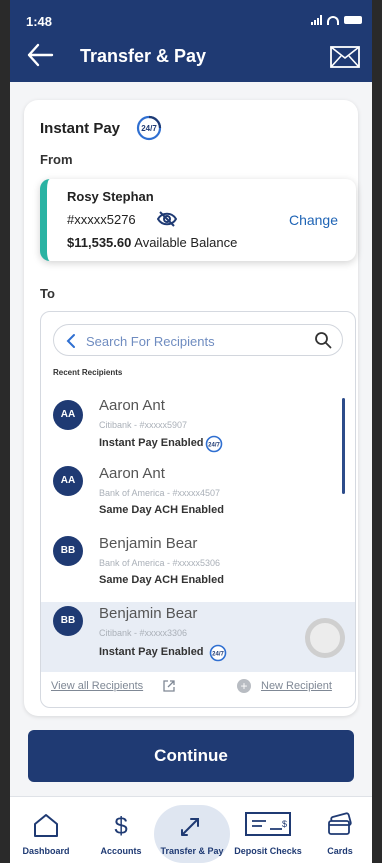 The height and width of the screenshot is (863, 382). I want to click on chevron-left-icon, so click(71, 341).